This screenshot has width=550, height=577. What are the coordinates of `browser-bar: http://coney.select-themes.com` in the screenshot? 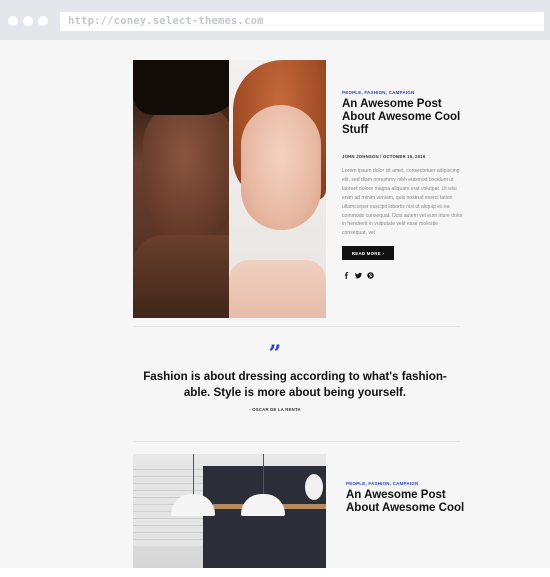 It's located at (275, 20).